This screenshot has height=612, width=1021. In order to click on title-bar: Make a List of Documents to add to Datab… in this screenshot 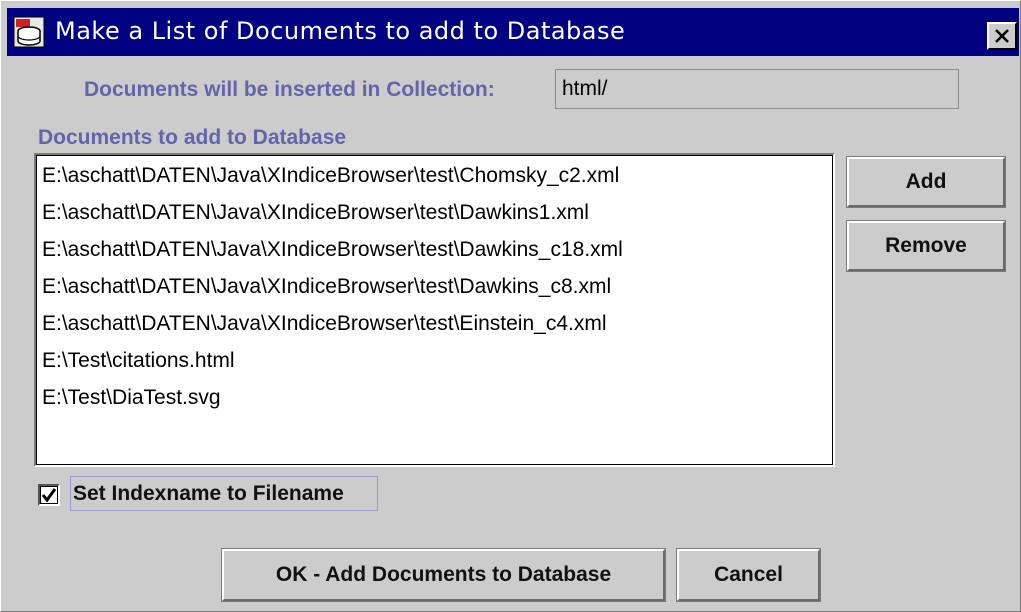, I will do `click(513, 32)`.